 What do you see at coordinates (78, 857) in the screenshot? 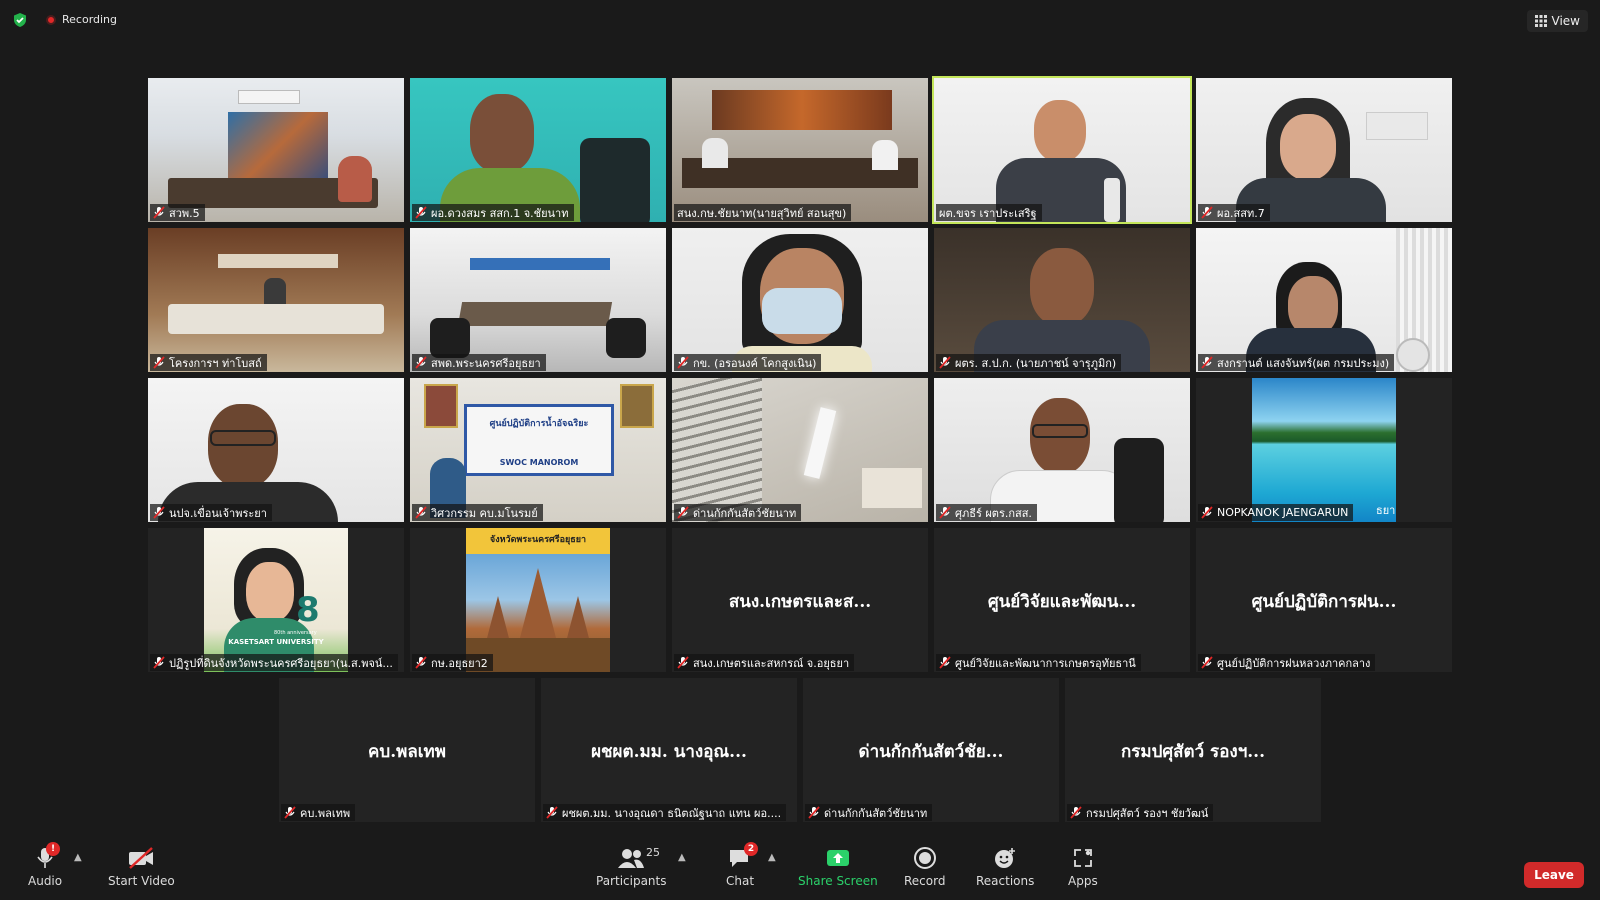
I see `audio-options-caret-icon: ▲` at bounding box center [78, 857].